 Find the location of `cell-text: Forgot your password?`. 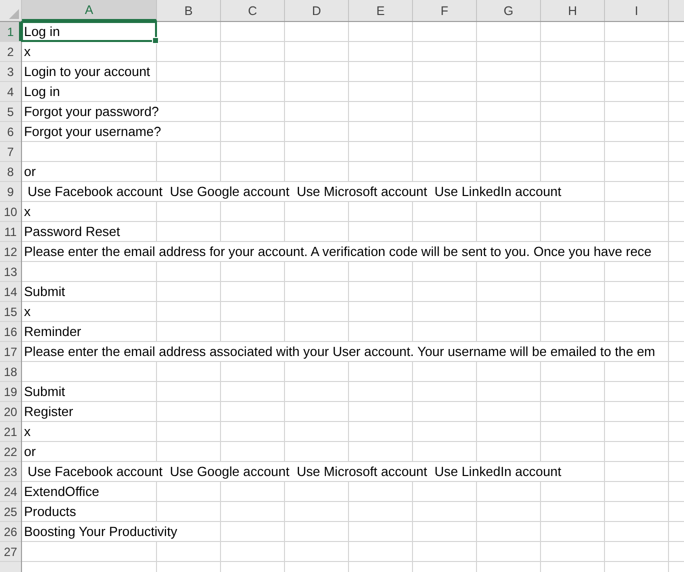

cell-text: Forgot your password? is located at coordinates (91, 111).